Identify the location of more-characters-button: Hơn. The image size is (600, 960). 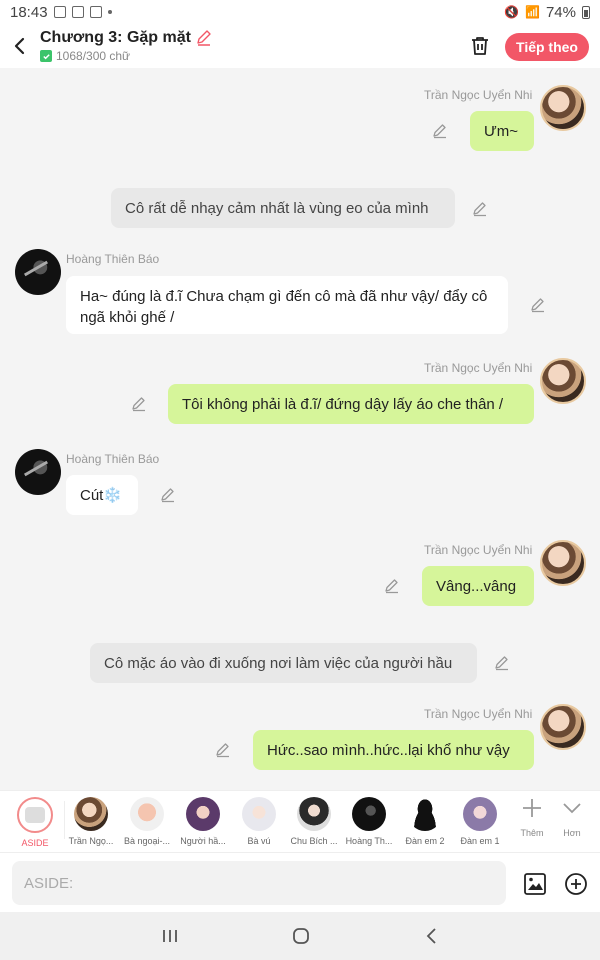
(572, 817).